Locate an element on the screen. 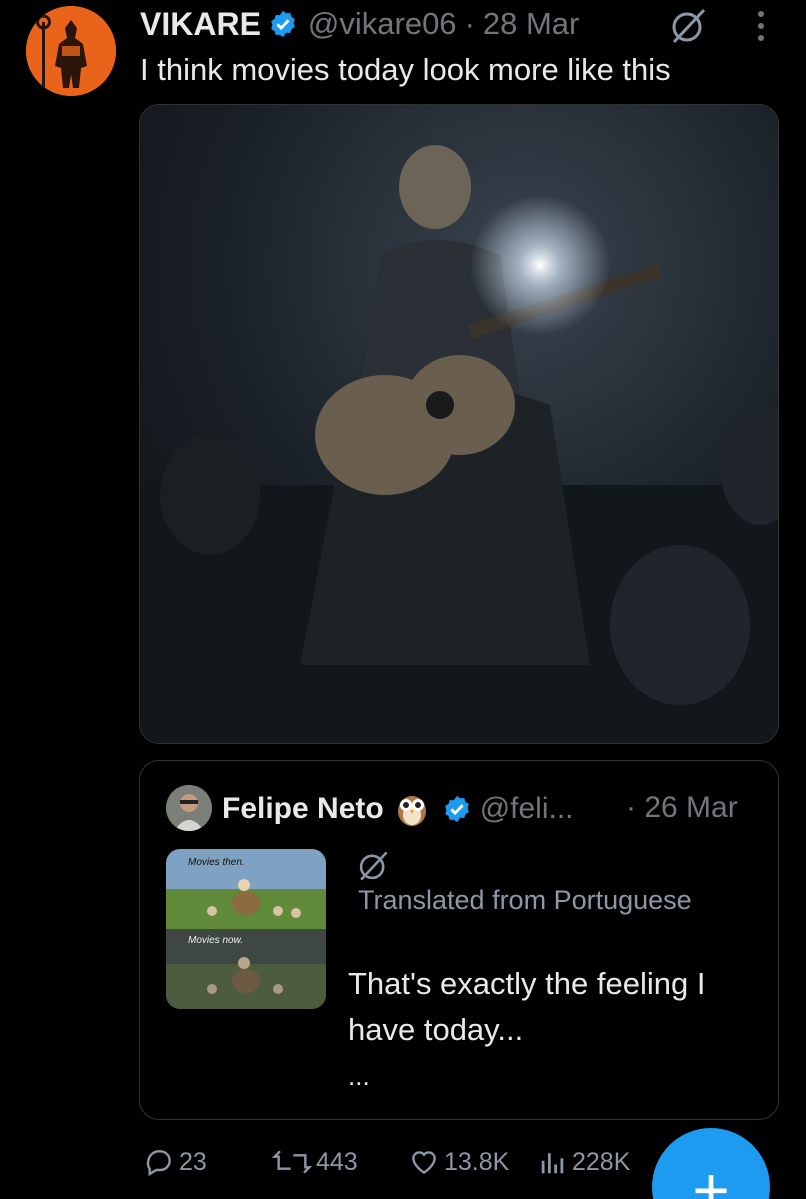  compose-button: + is located at coordinates (711, 1163).